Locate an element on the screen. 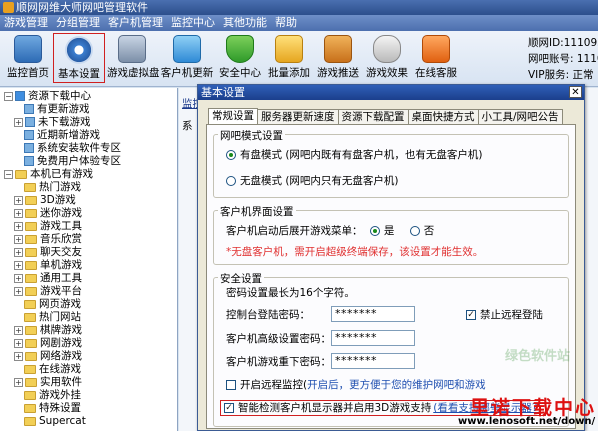 The image size is (598, 431). tree-node-not-downloaded: + 未下载游戏 is located at coordinates (52, 122).